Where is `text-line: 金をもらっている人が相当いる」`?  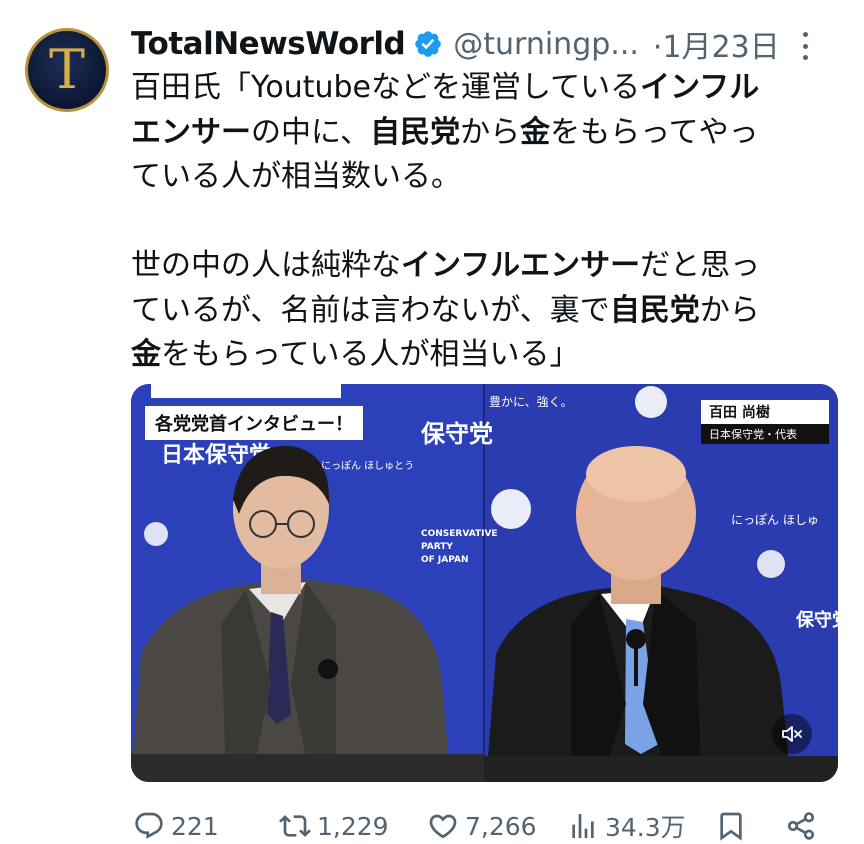
text-line: 金をもらっている人が相当いる」 is located at coordinates (355, 354).